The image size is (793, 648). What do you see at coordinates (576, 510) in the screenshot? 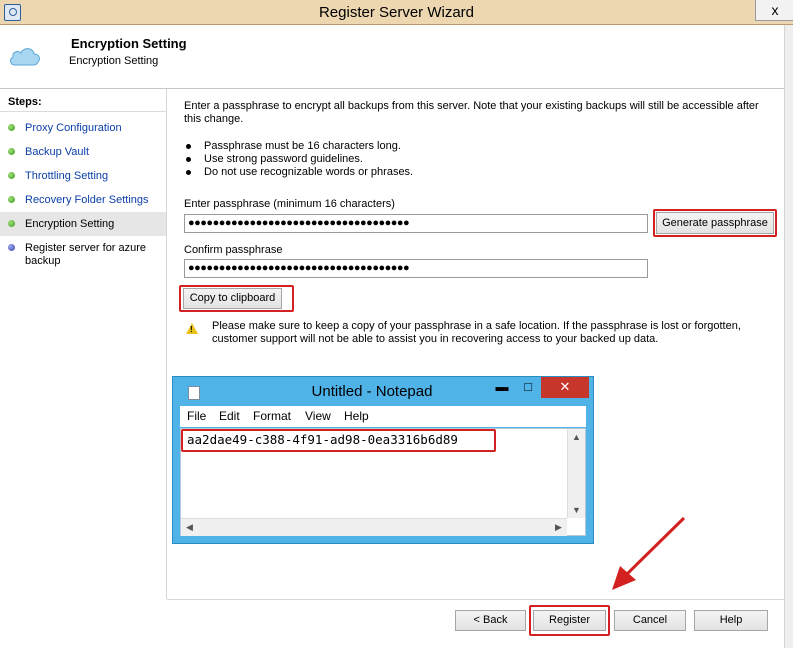
I see `scroll-down-icon: ▼` at bounding box center [576, 510].